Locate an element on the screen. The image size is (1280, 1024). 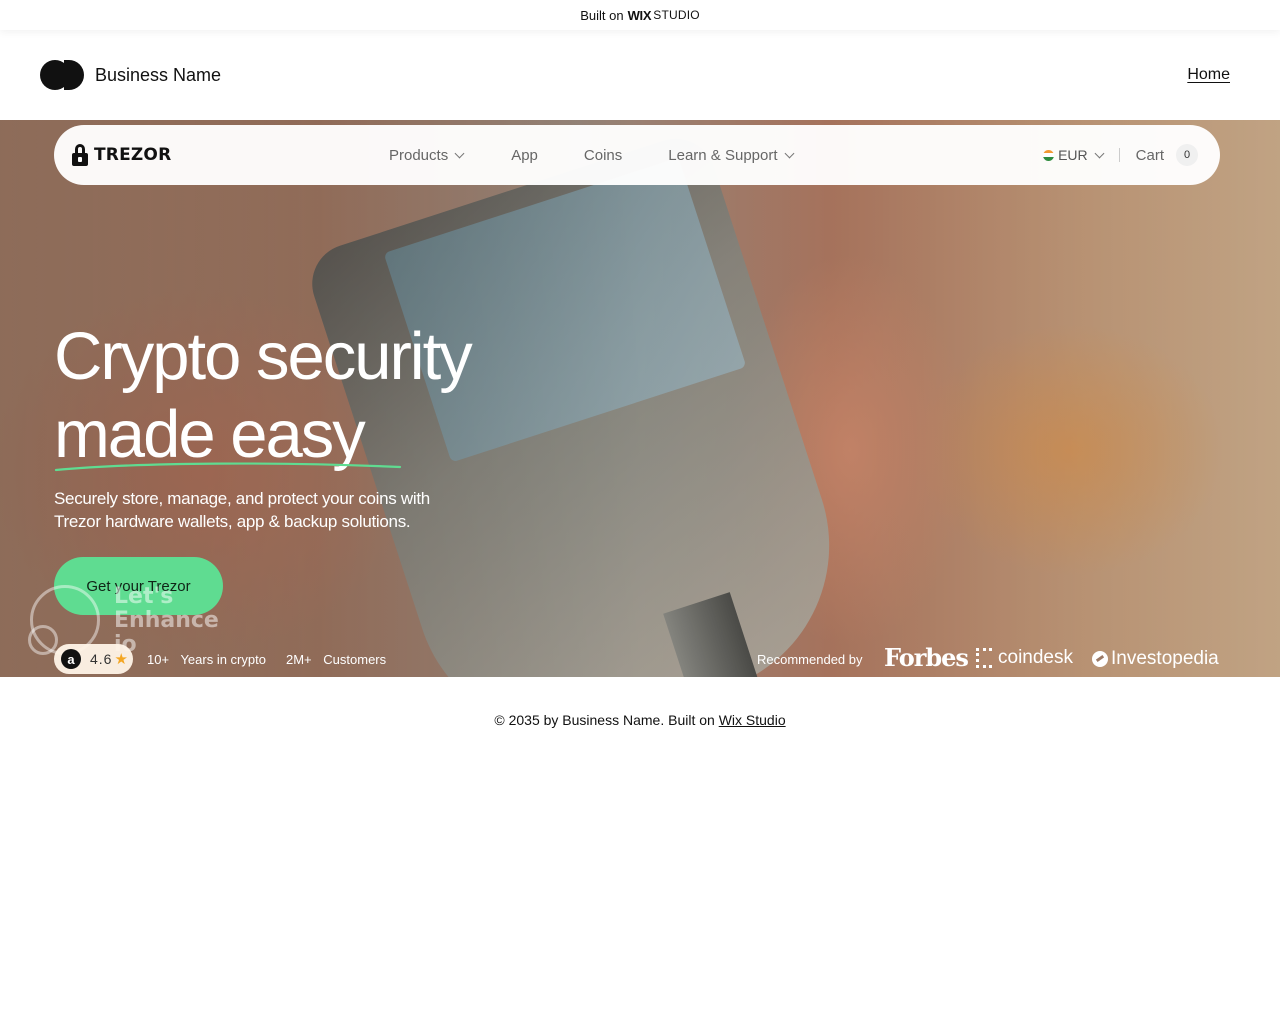
menu-item-label: Coins is located at coordinates (603, 155).